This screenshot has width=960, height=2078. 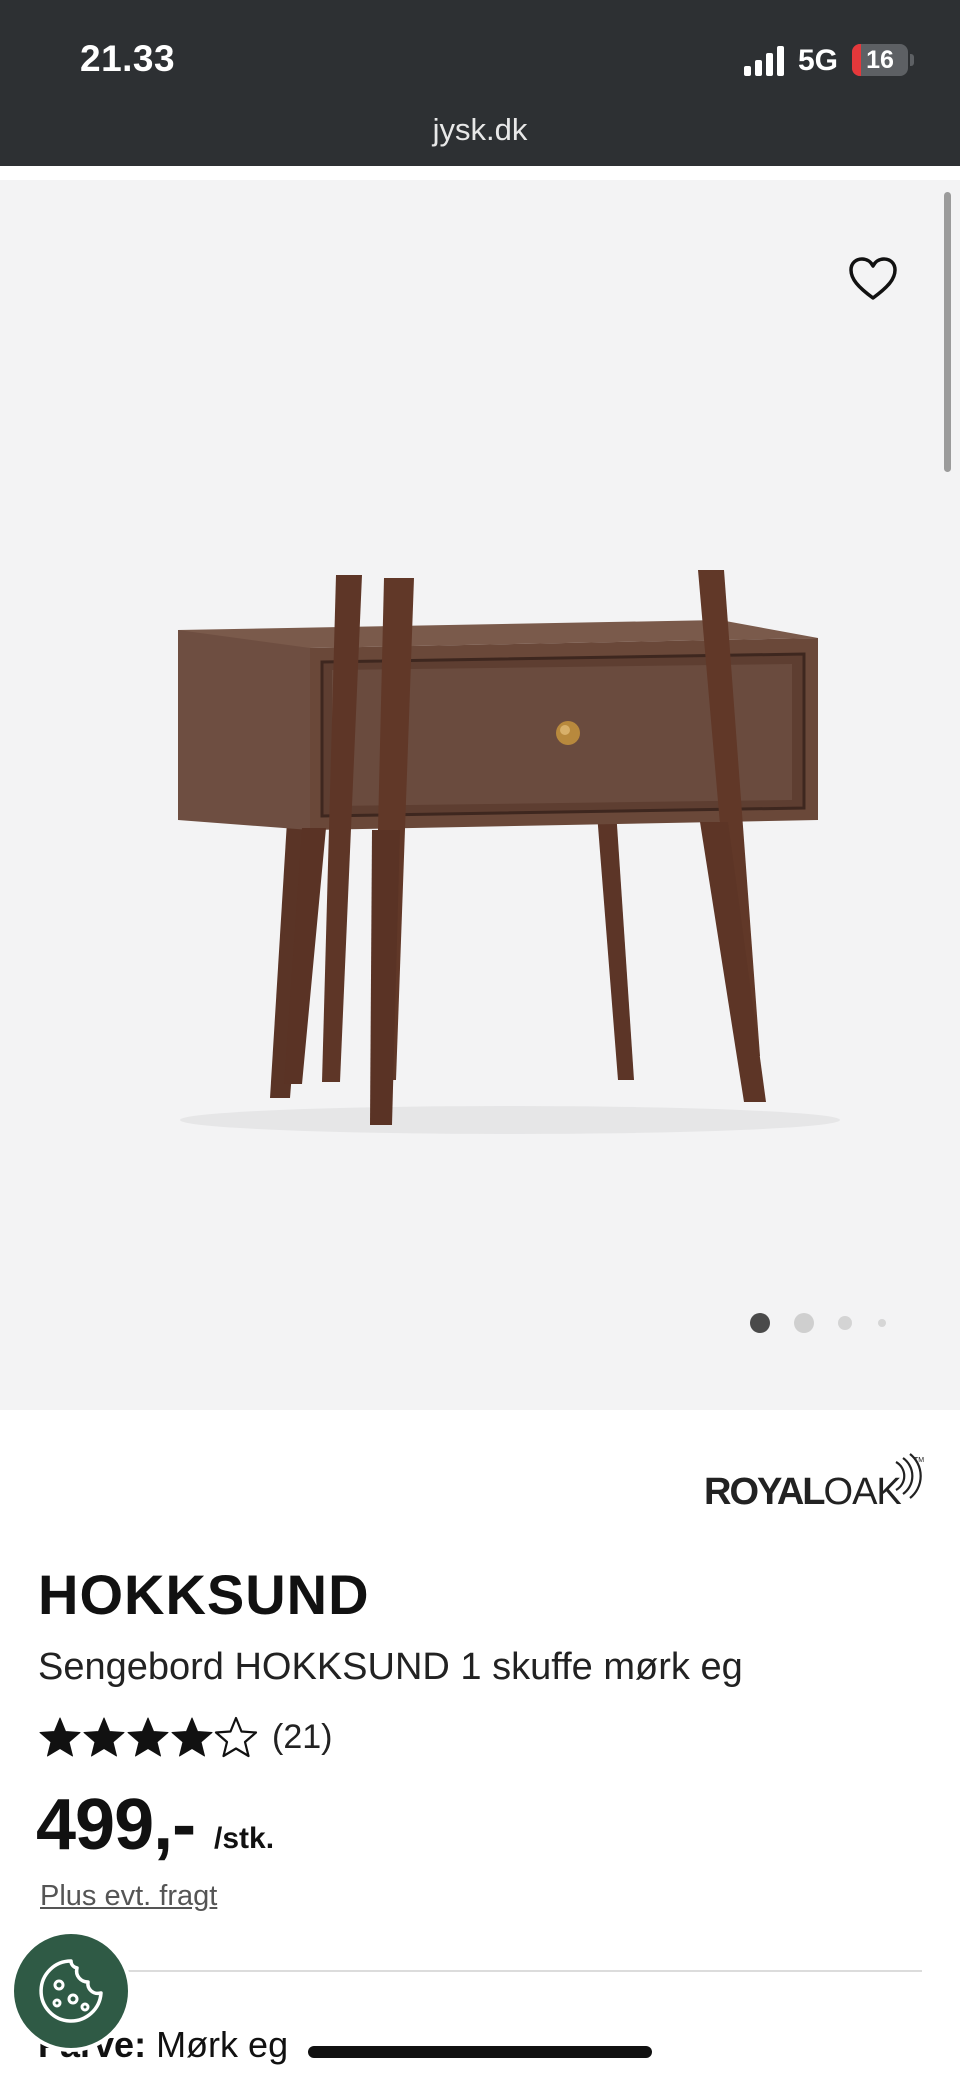 What do you see at coordinates (480, 2052) in the screenshot?
I see `home-indicator` at bounding box center [480, 2052].